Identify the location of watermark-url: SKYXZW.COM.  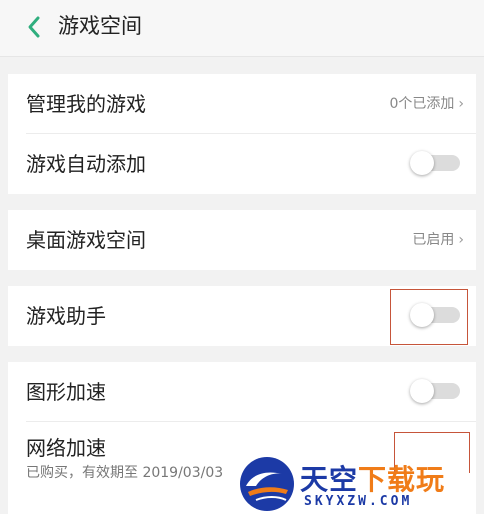
(358, 501).